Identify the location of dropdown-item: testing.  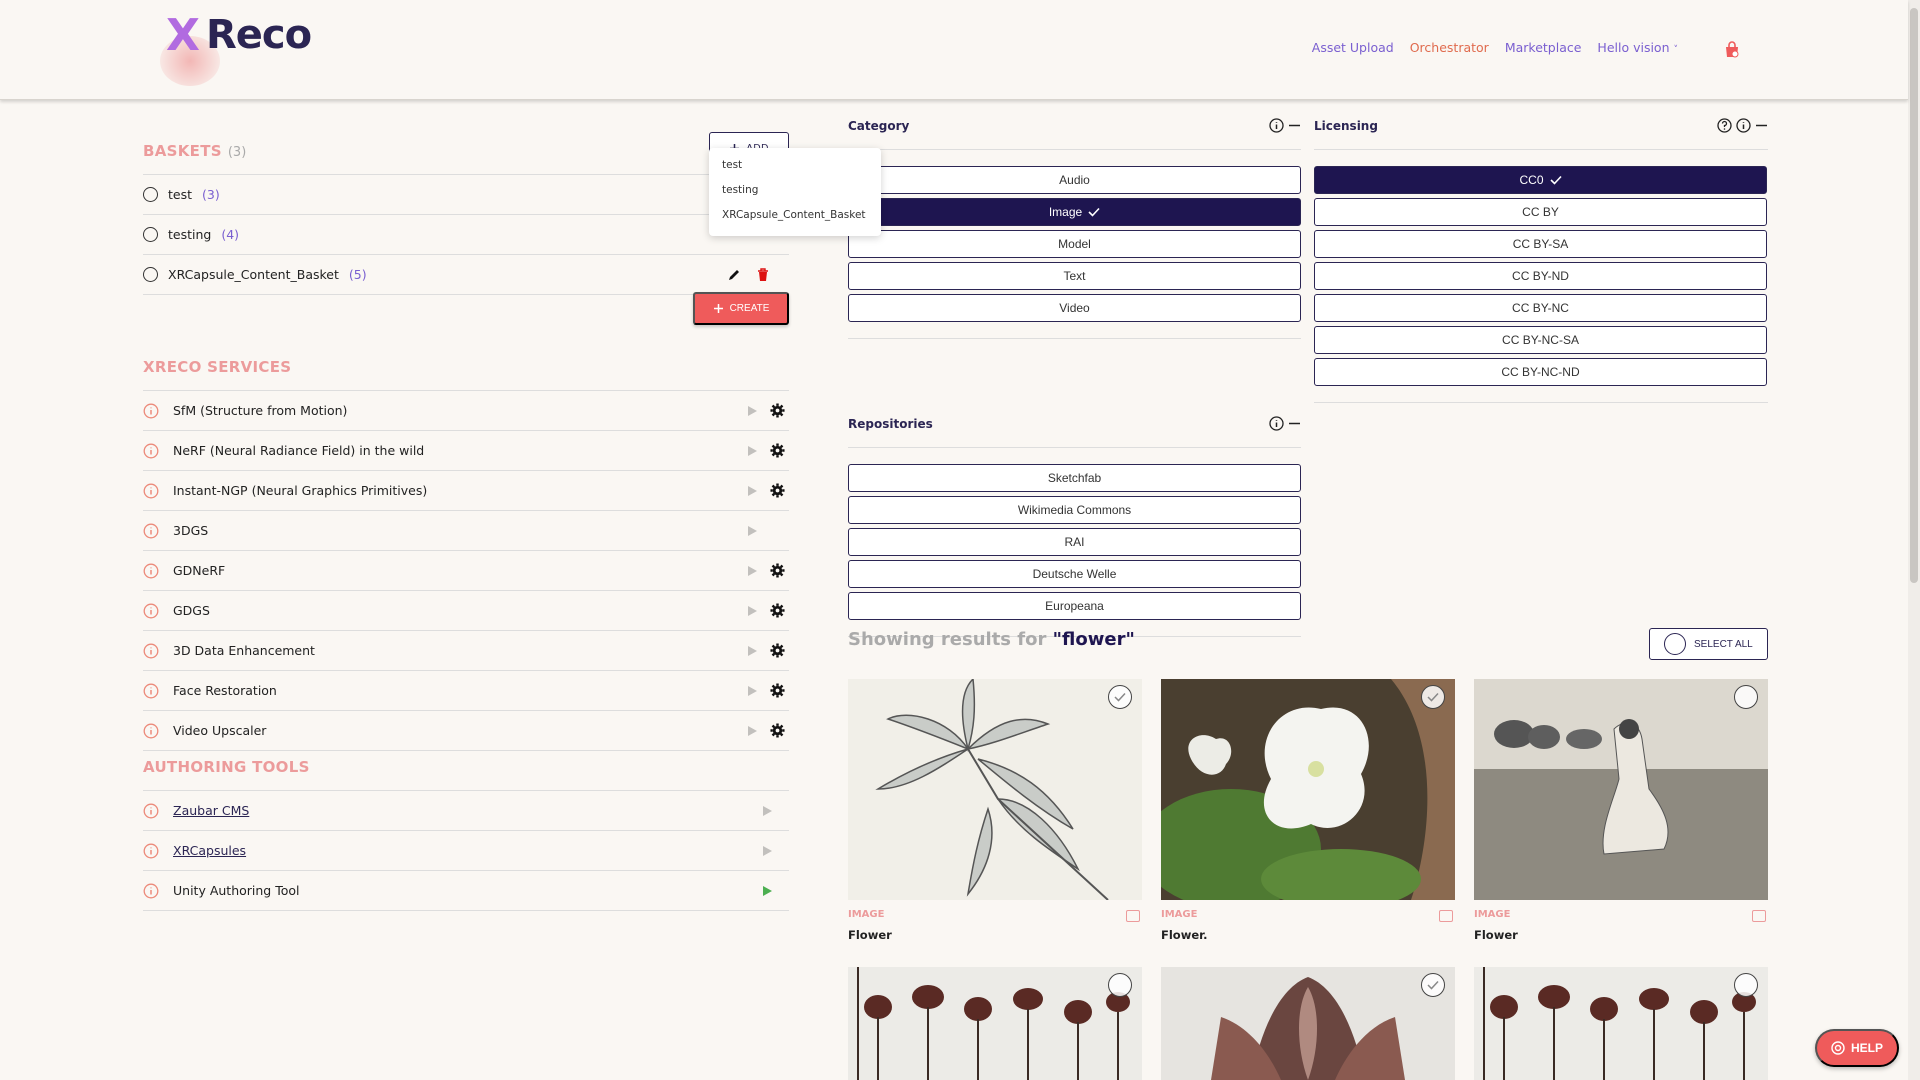
(795, 191).